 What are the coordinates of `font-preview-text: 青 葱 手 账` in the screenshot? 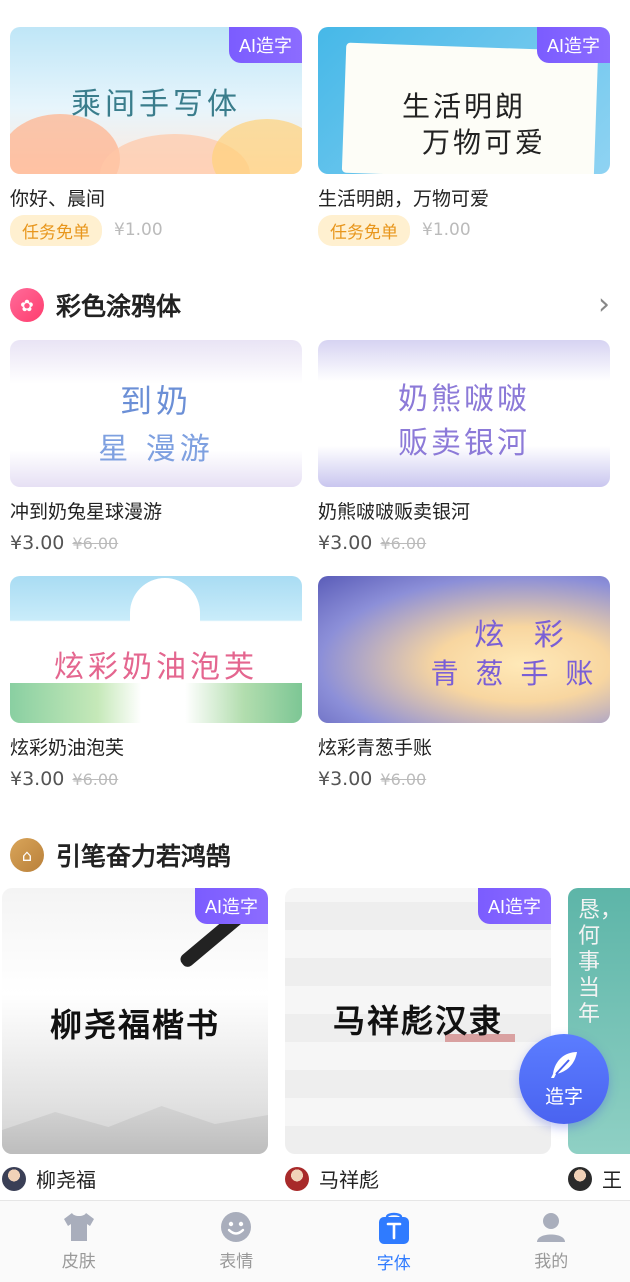 It's located at (514, 673).